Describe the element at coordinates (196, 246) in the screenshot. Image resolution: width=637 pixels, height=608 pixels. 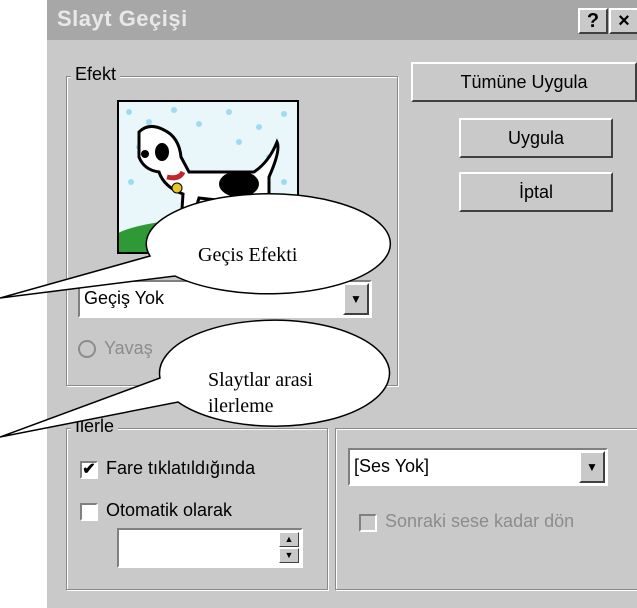
I see `transition-callout-bubble` at that location.